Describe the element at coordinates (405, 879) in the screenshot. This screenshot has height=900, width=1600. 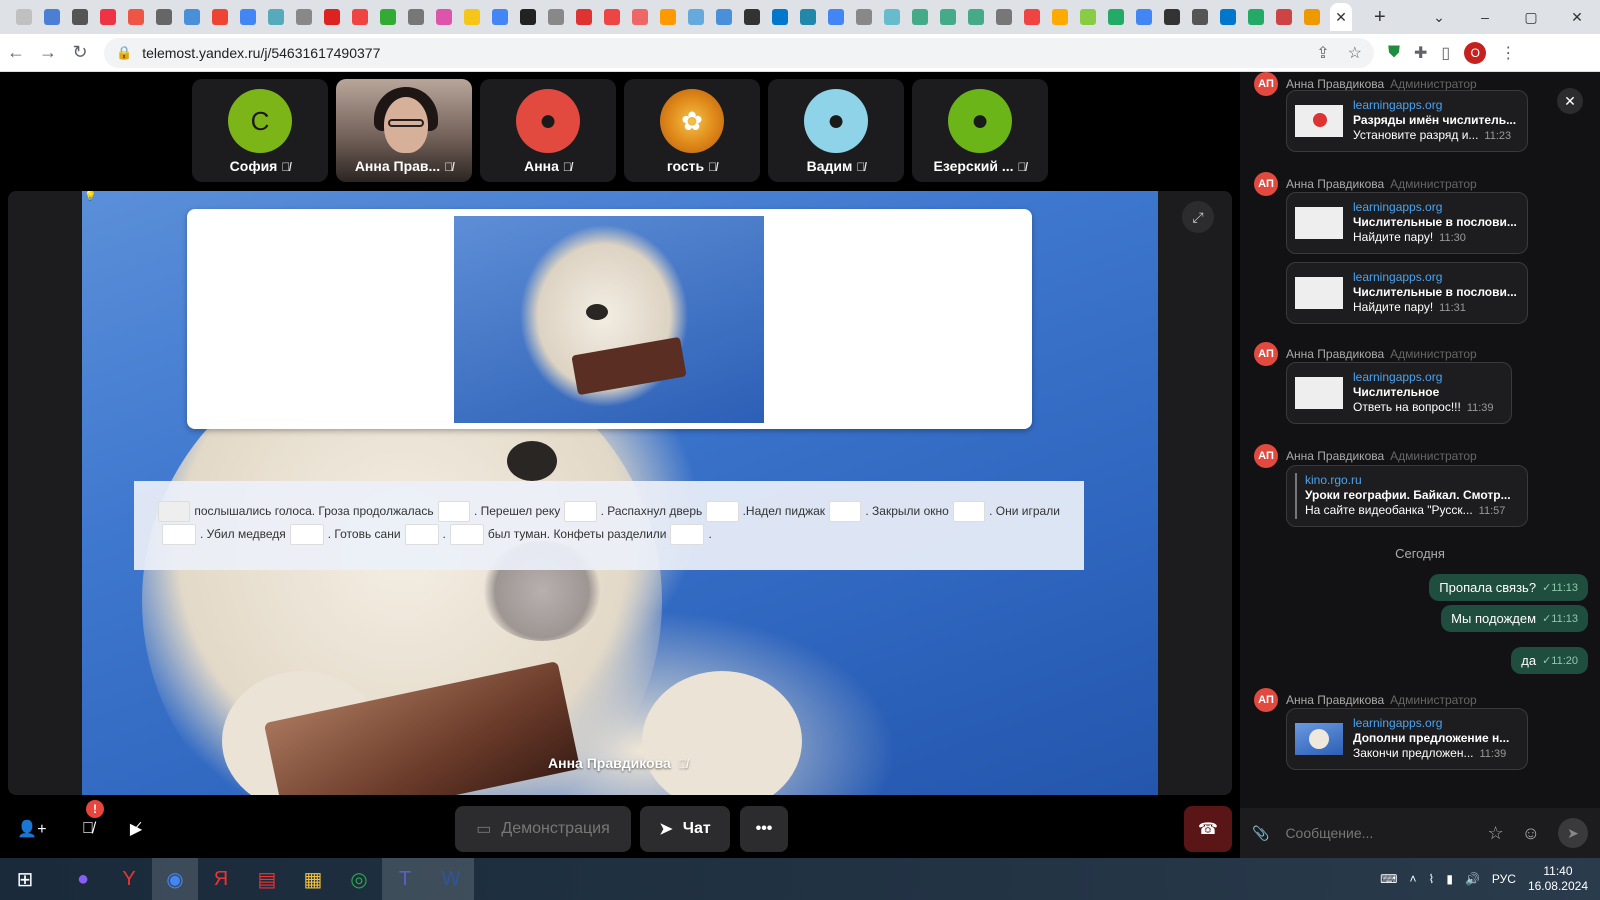
I see `taskbar-app-icon: T` at that location.